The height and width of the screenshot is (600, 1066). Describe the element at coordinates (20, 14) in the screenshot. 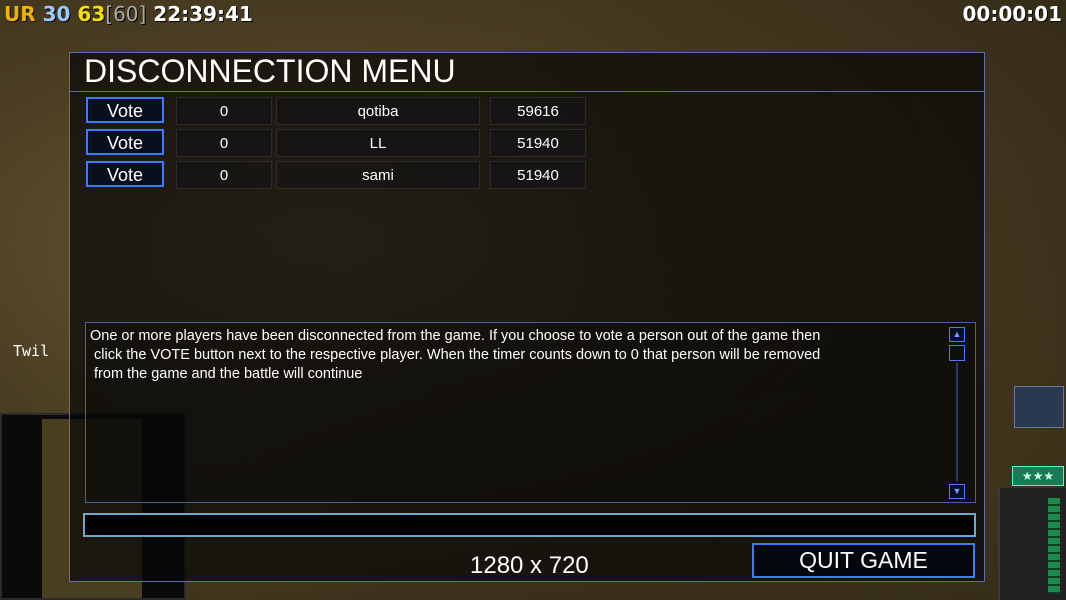

I see `hud-ur: UR` at that location.